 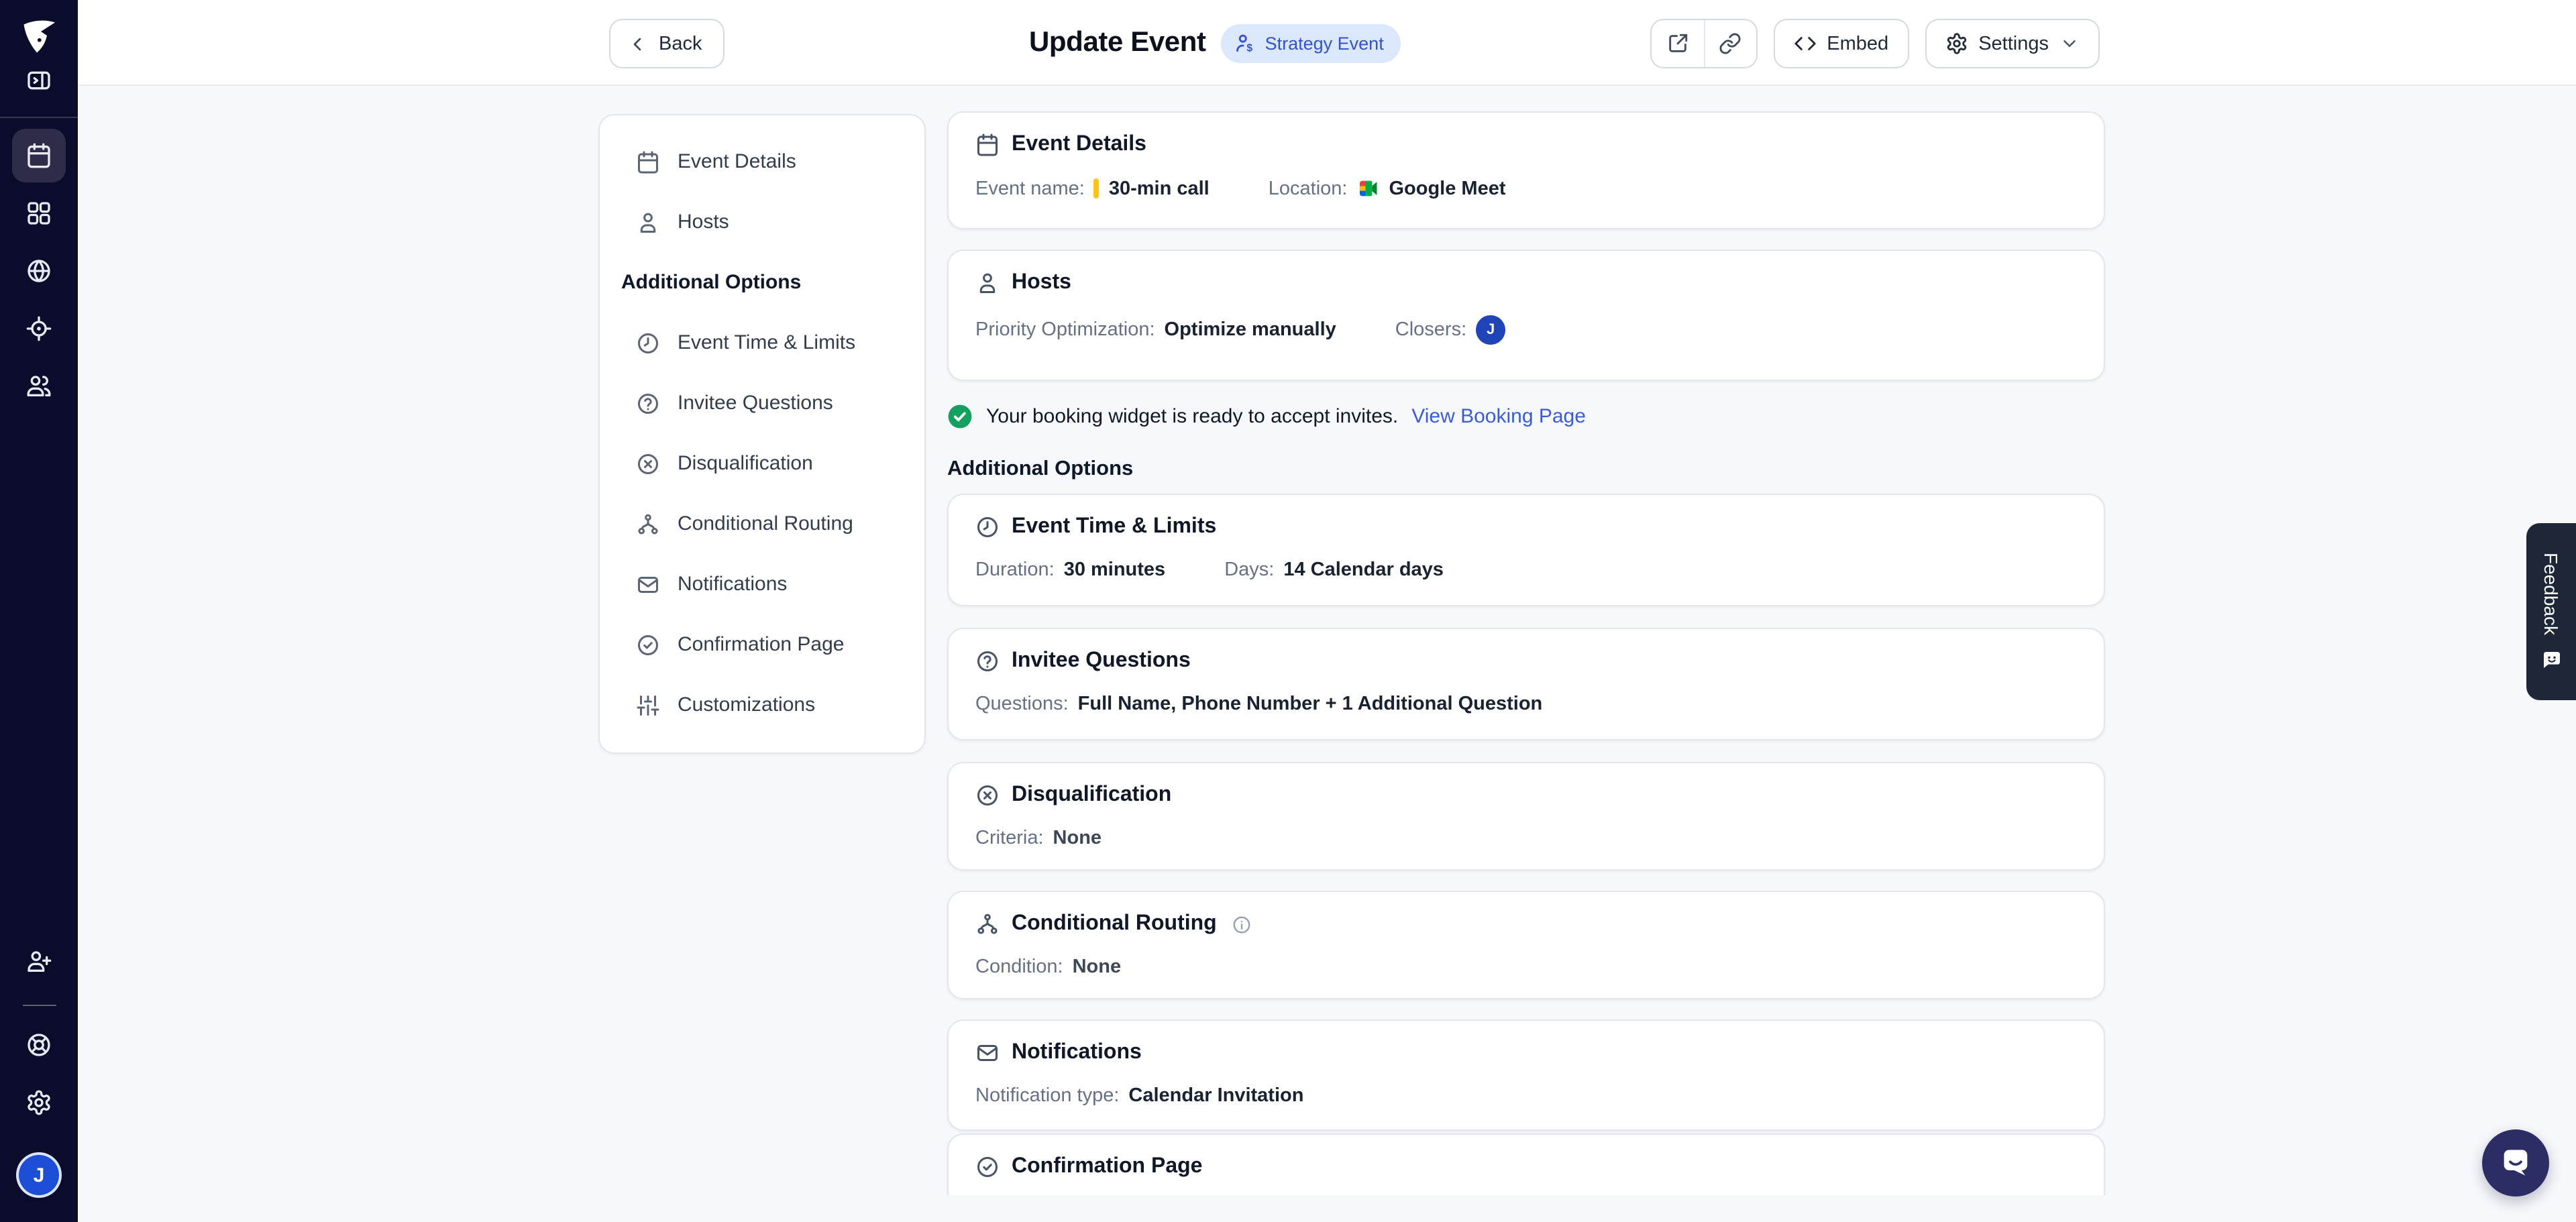 What do you see at coordinates (1215, 43) in the screenshot?
I see `title-group: Update Event Strategy Event` at bounding box center [1215, 43].